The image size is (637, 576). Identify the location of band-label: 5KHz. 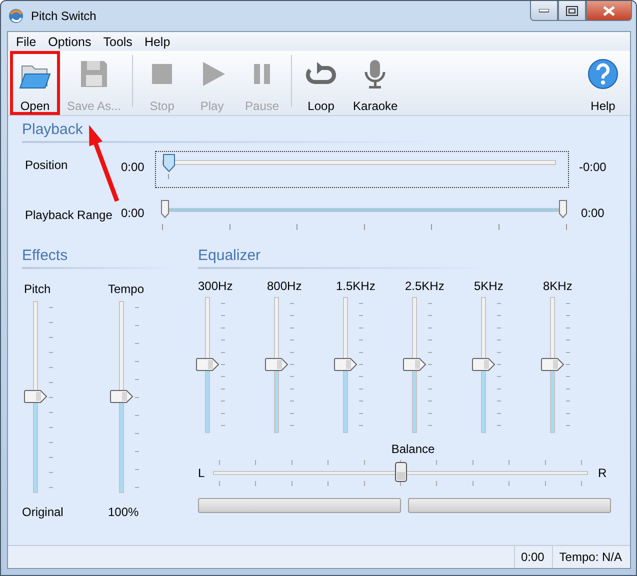
(489, 286).